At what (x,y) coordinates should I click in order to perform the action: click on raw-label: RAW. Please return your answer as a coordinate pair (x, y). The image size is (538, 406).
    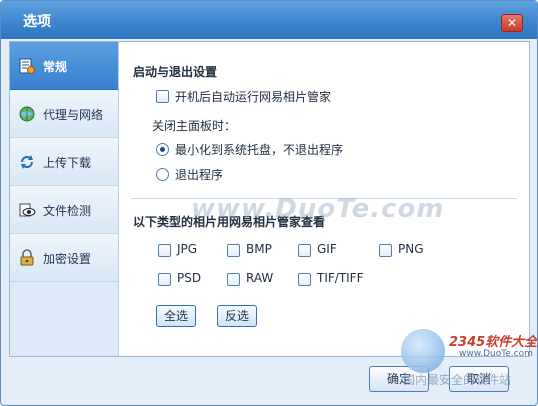
    Looking at the image, I should click on (260, 278).